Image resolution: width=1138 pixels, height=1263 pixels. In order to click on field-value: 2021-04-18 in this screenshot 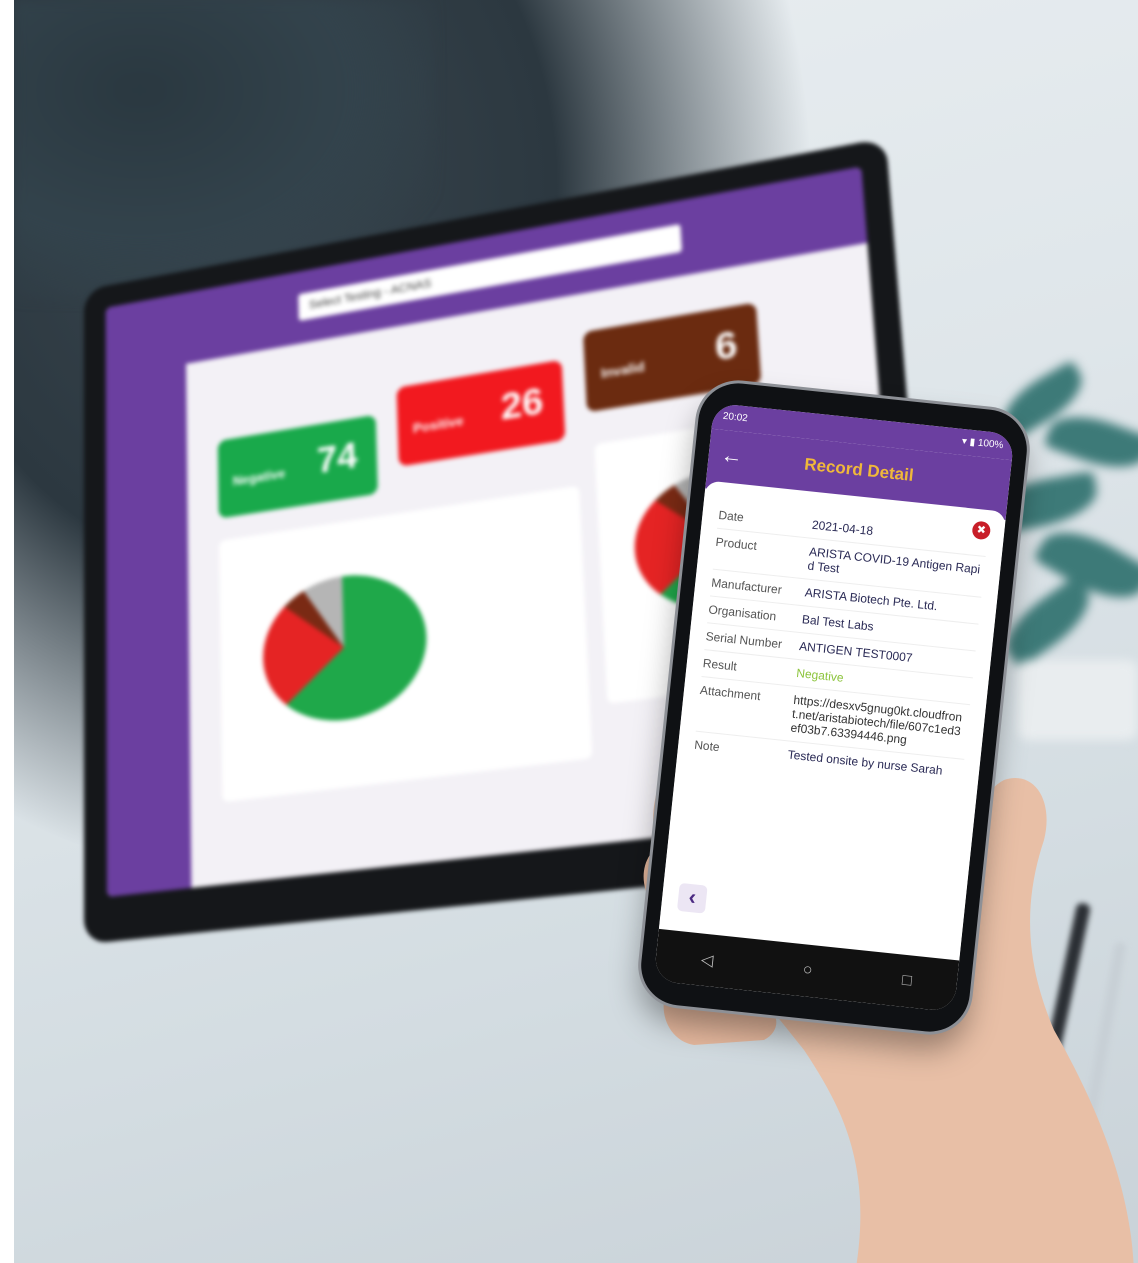, I will do `click(842, 528)`.